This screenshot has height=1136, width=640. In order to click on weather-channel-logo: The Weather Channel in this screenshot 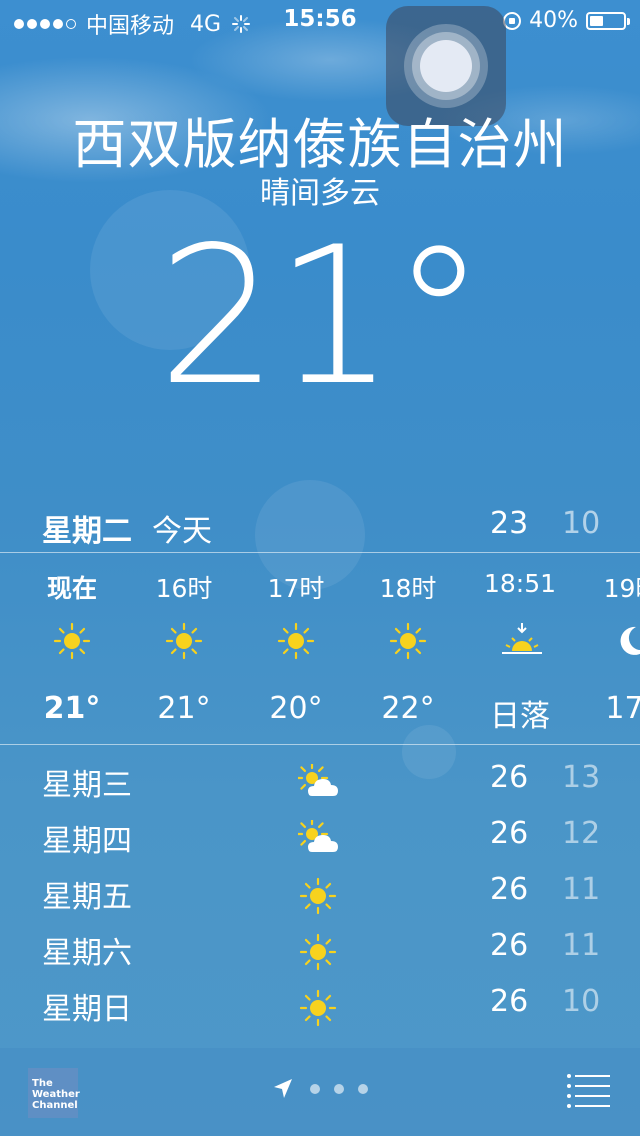, I will do `click(54, 1093)`.